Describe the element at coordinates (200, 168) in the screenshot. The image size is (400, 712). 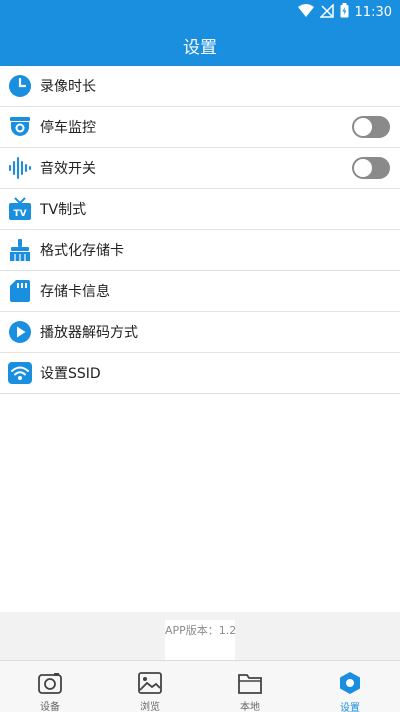
I see `setting-sound-effects: 音效开关` at that location.